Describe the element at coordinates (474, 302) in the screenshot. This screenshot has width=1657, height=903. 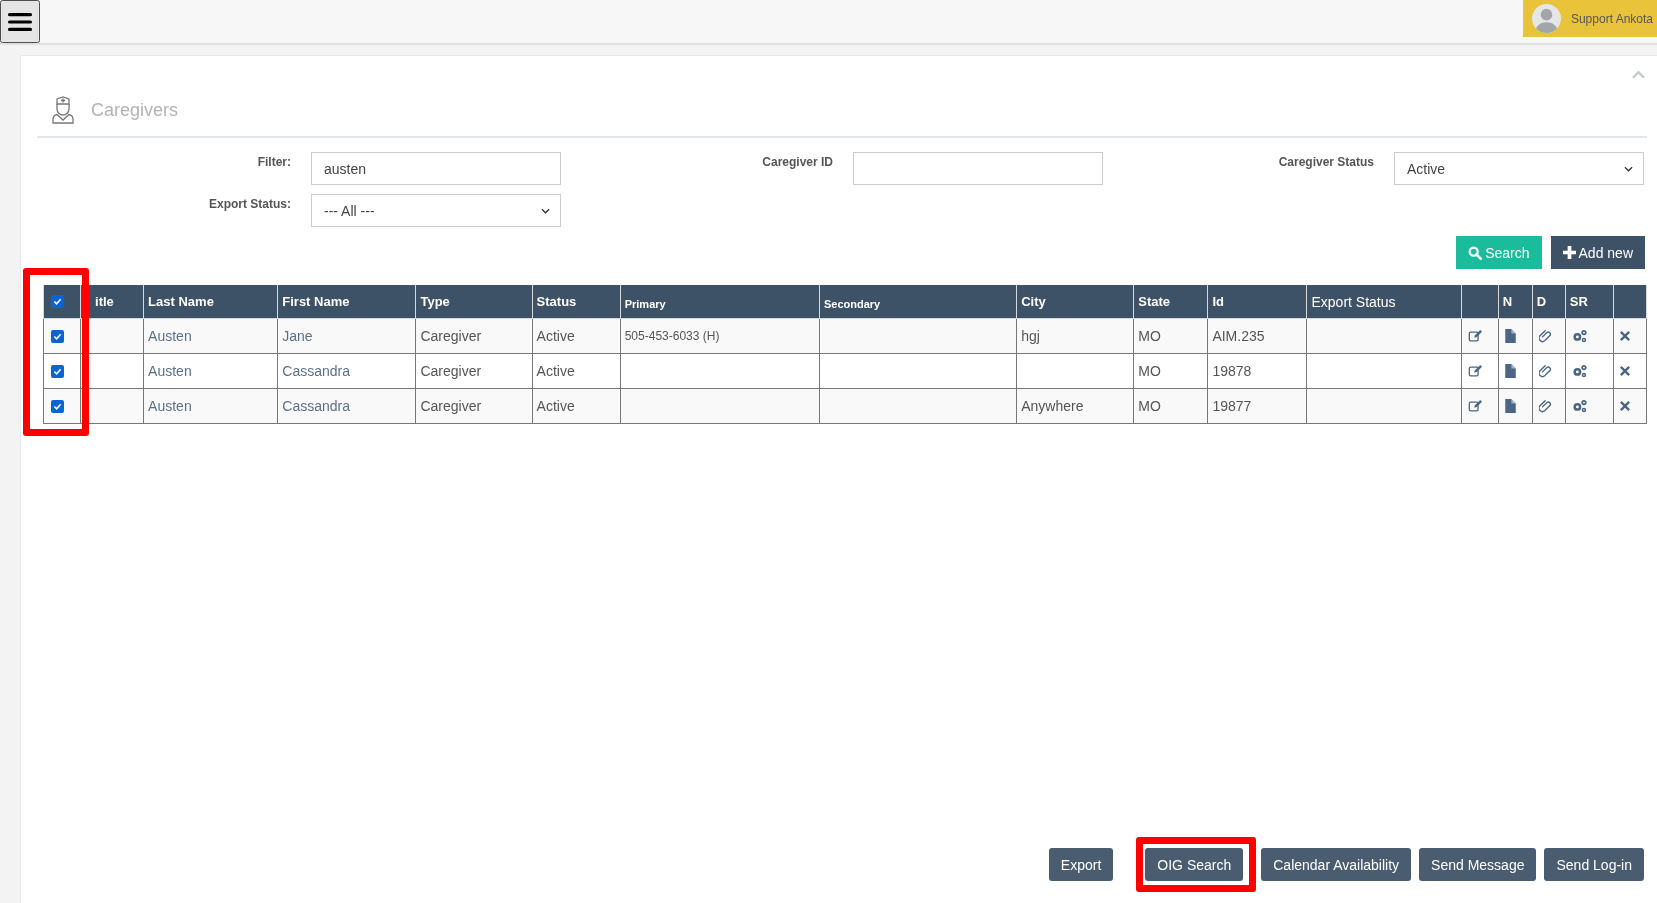
I see `column-header: Type` at that location.